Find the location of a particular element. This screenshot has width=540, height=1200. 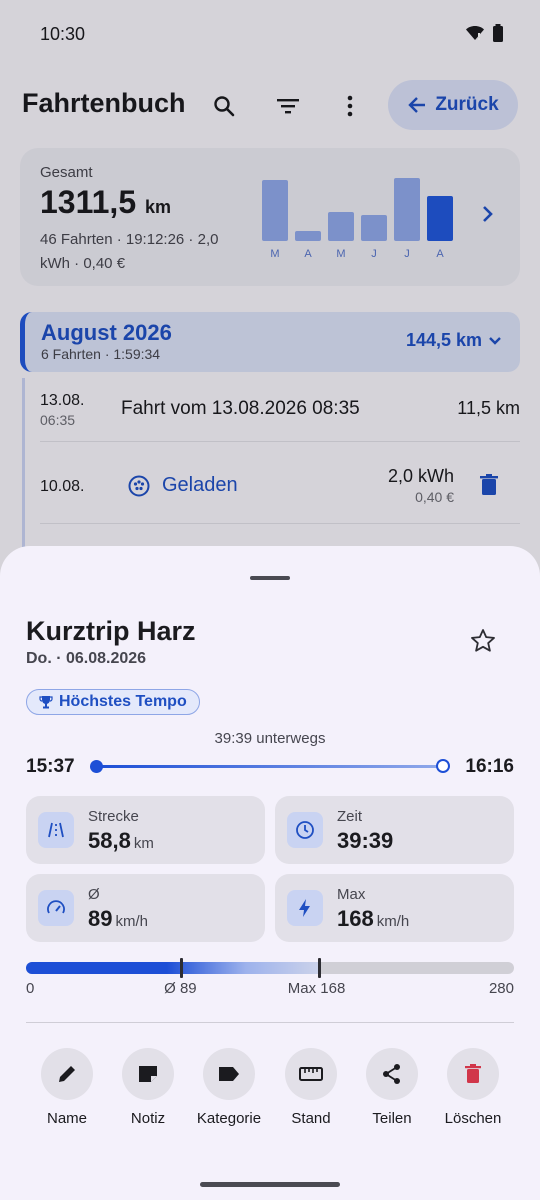

stat-value: 89 km/h is located at coordinates (118, 919).